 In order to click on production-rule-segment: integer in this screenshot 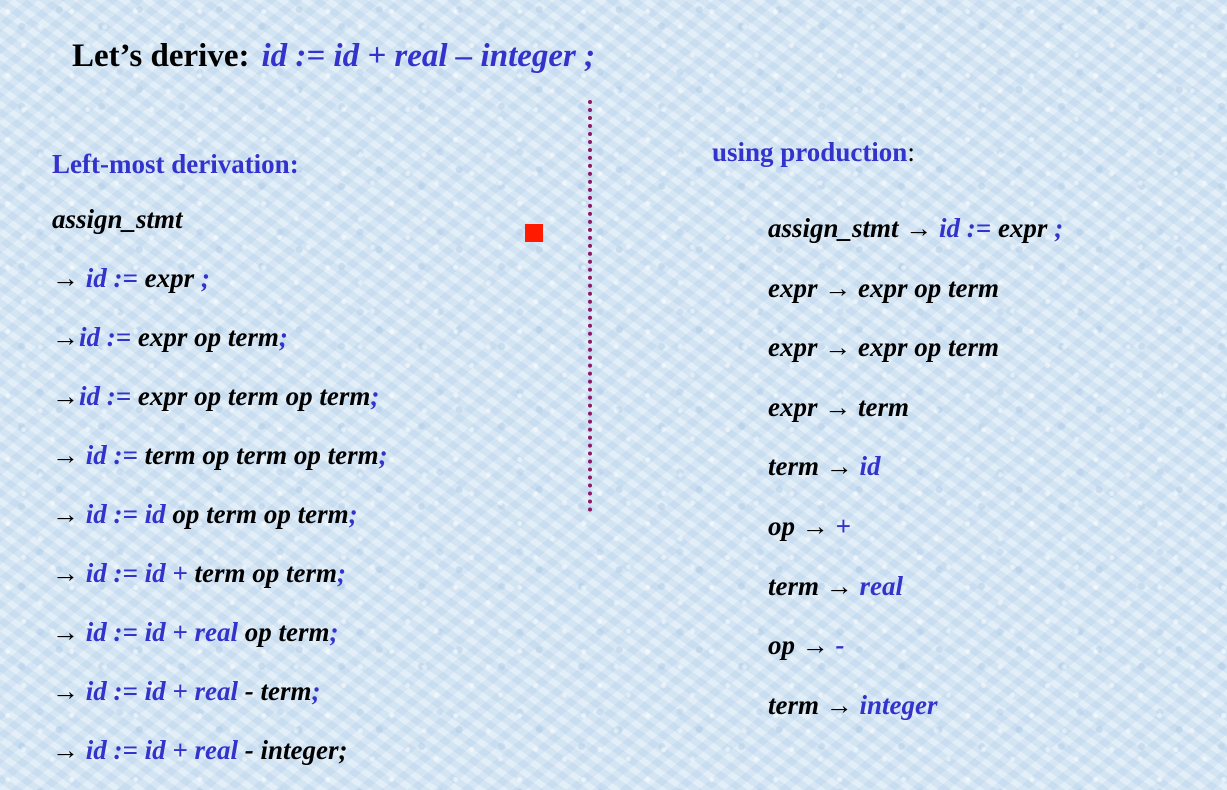, I will do `click(898, 704)`.